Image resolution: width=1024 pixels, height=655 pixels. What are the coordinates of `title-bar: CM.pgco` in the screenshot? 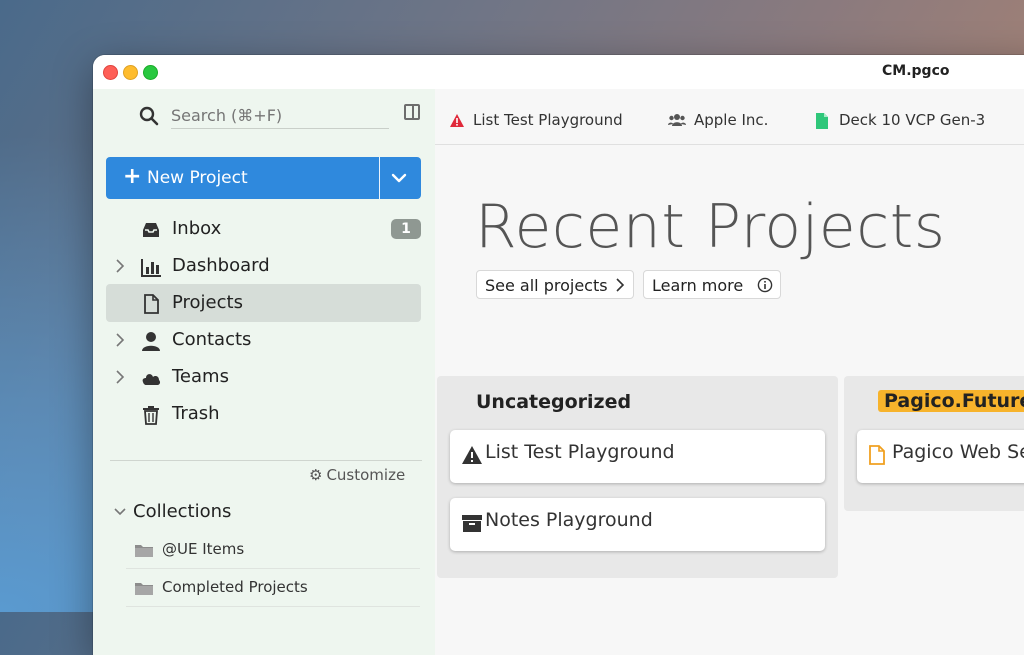 It's located at (558, 72).